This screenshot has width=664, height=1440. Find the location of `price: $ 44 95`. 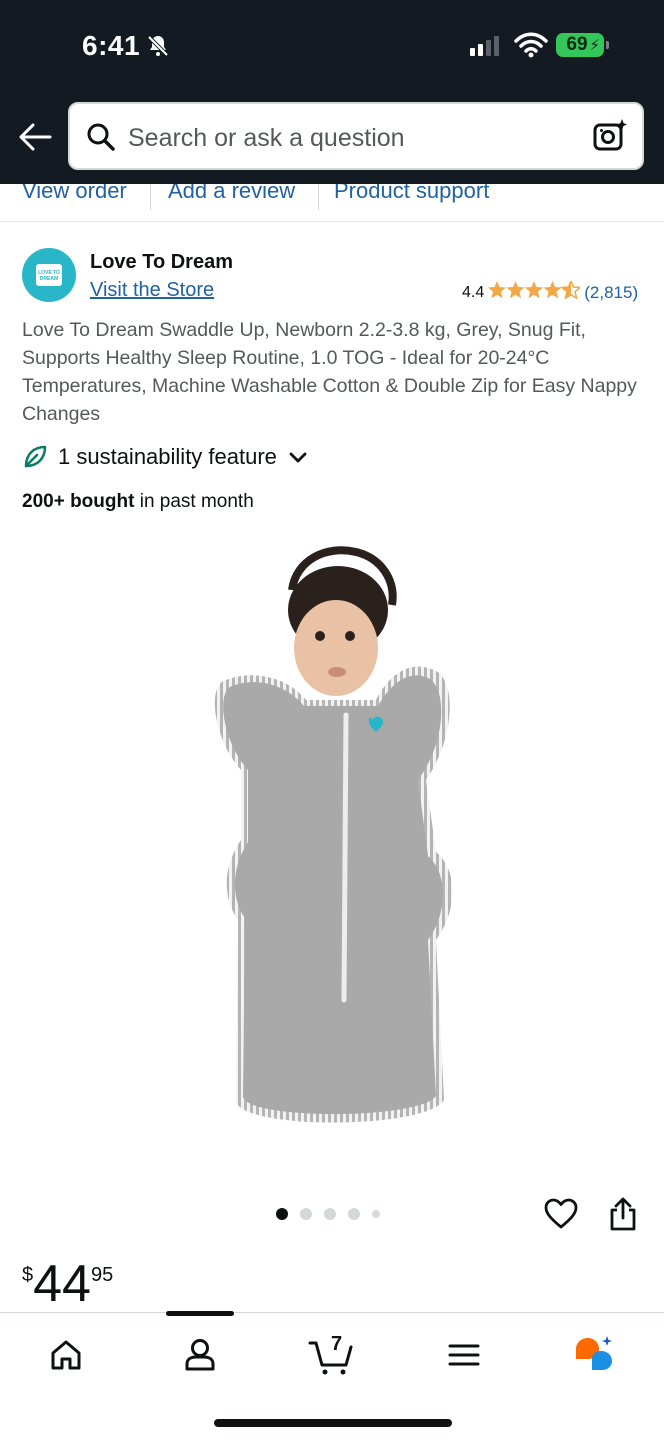

price: $ 44 95 is located at coordinates (67, 1284).